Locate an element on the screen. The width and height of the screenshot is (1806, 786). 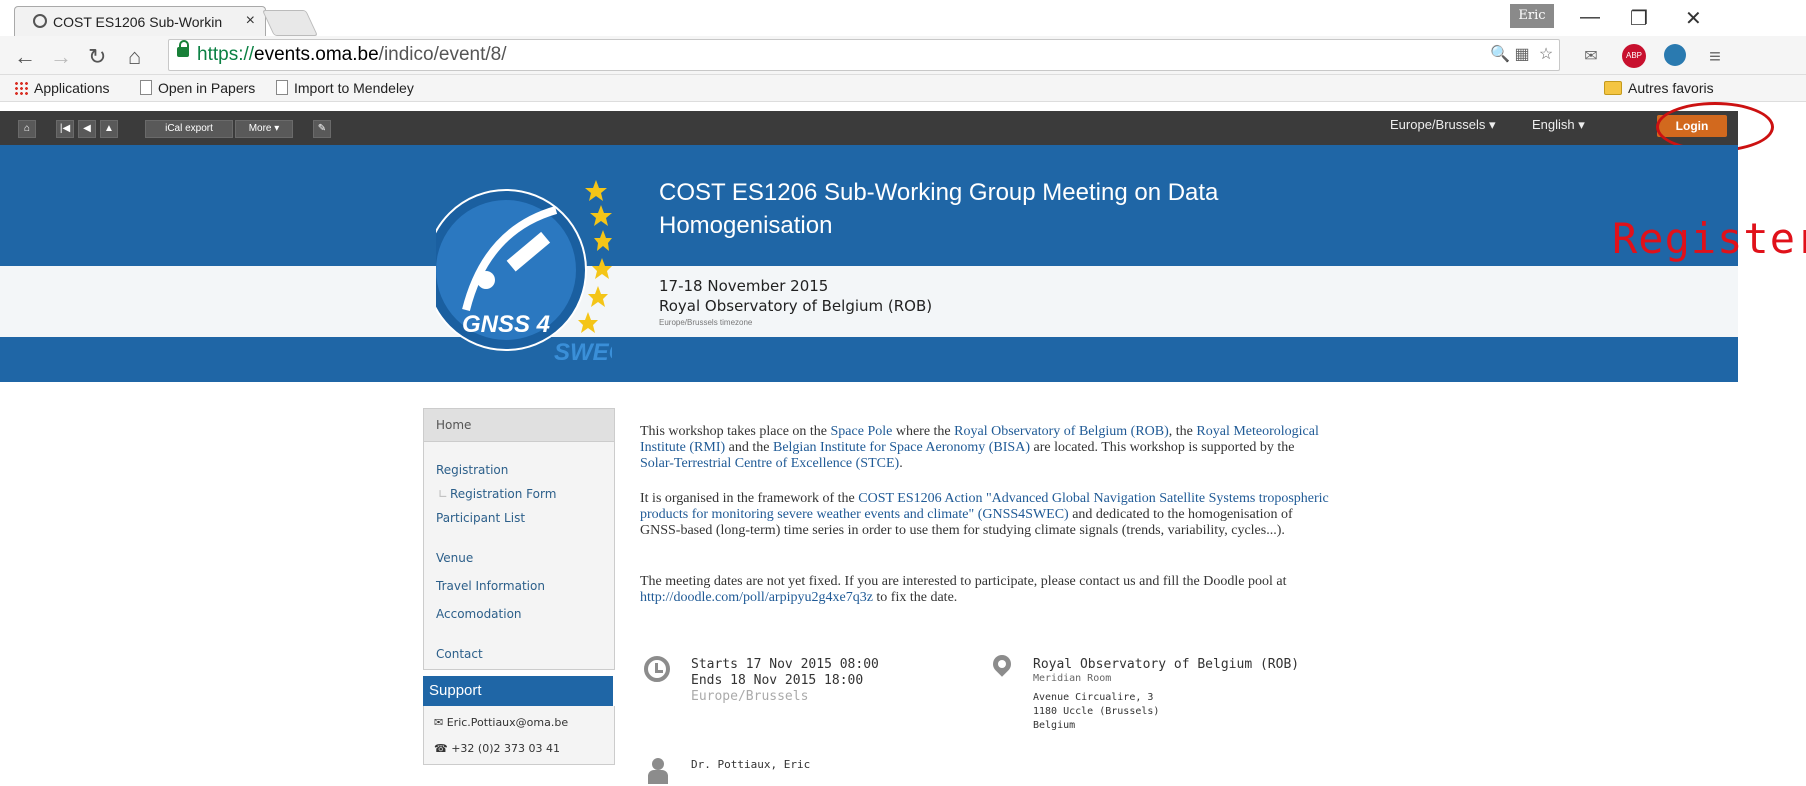
menu-item-contact: Contact is located at coordinates (459, 654).